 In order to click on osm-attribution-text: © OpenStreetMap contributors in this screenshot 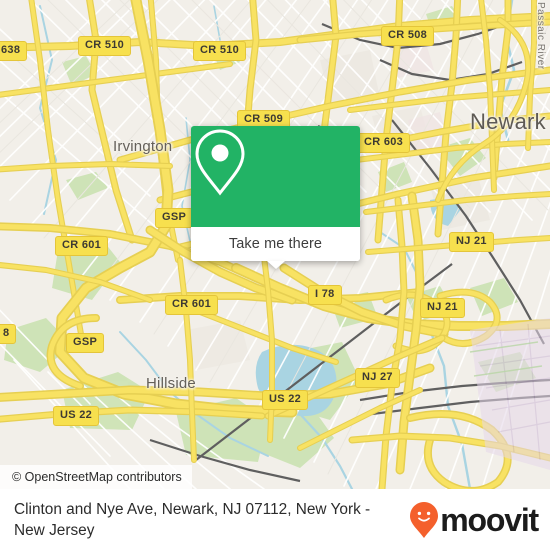, I will do `click(97, 477)`.